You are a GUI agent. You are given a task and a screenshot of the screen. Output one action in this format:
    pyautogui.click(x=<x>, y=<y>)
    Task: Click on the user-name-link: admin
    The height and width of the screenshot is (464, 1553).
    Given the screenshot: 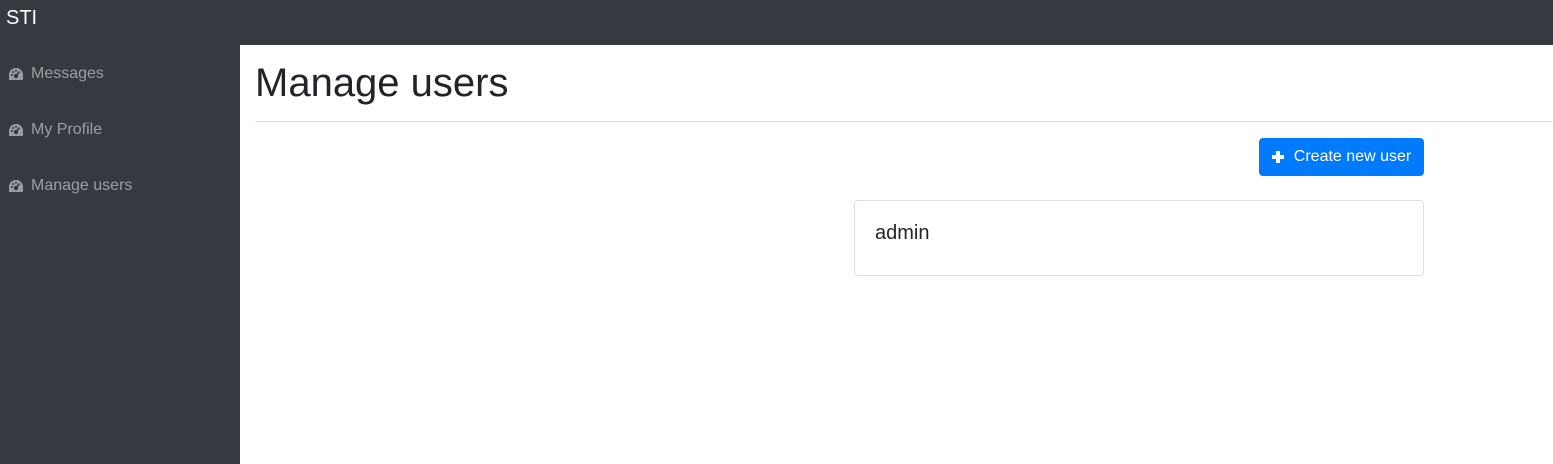 What is the action you would take?
    pyautogui.click(x=902, y=233)
    